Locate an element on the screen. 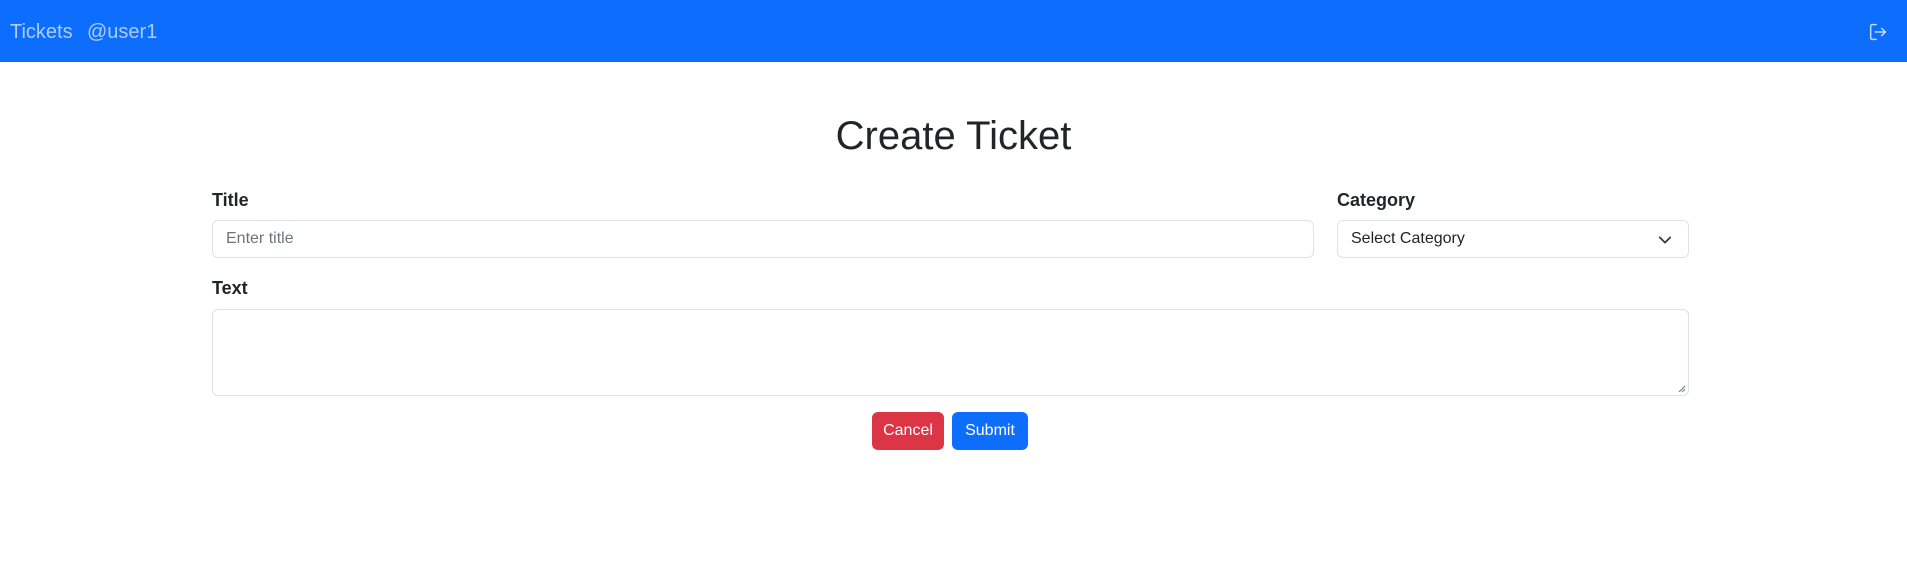  category-label: Category is located at coordinates (1376, 200).